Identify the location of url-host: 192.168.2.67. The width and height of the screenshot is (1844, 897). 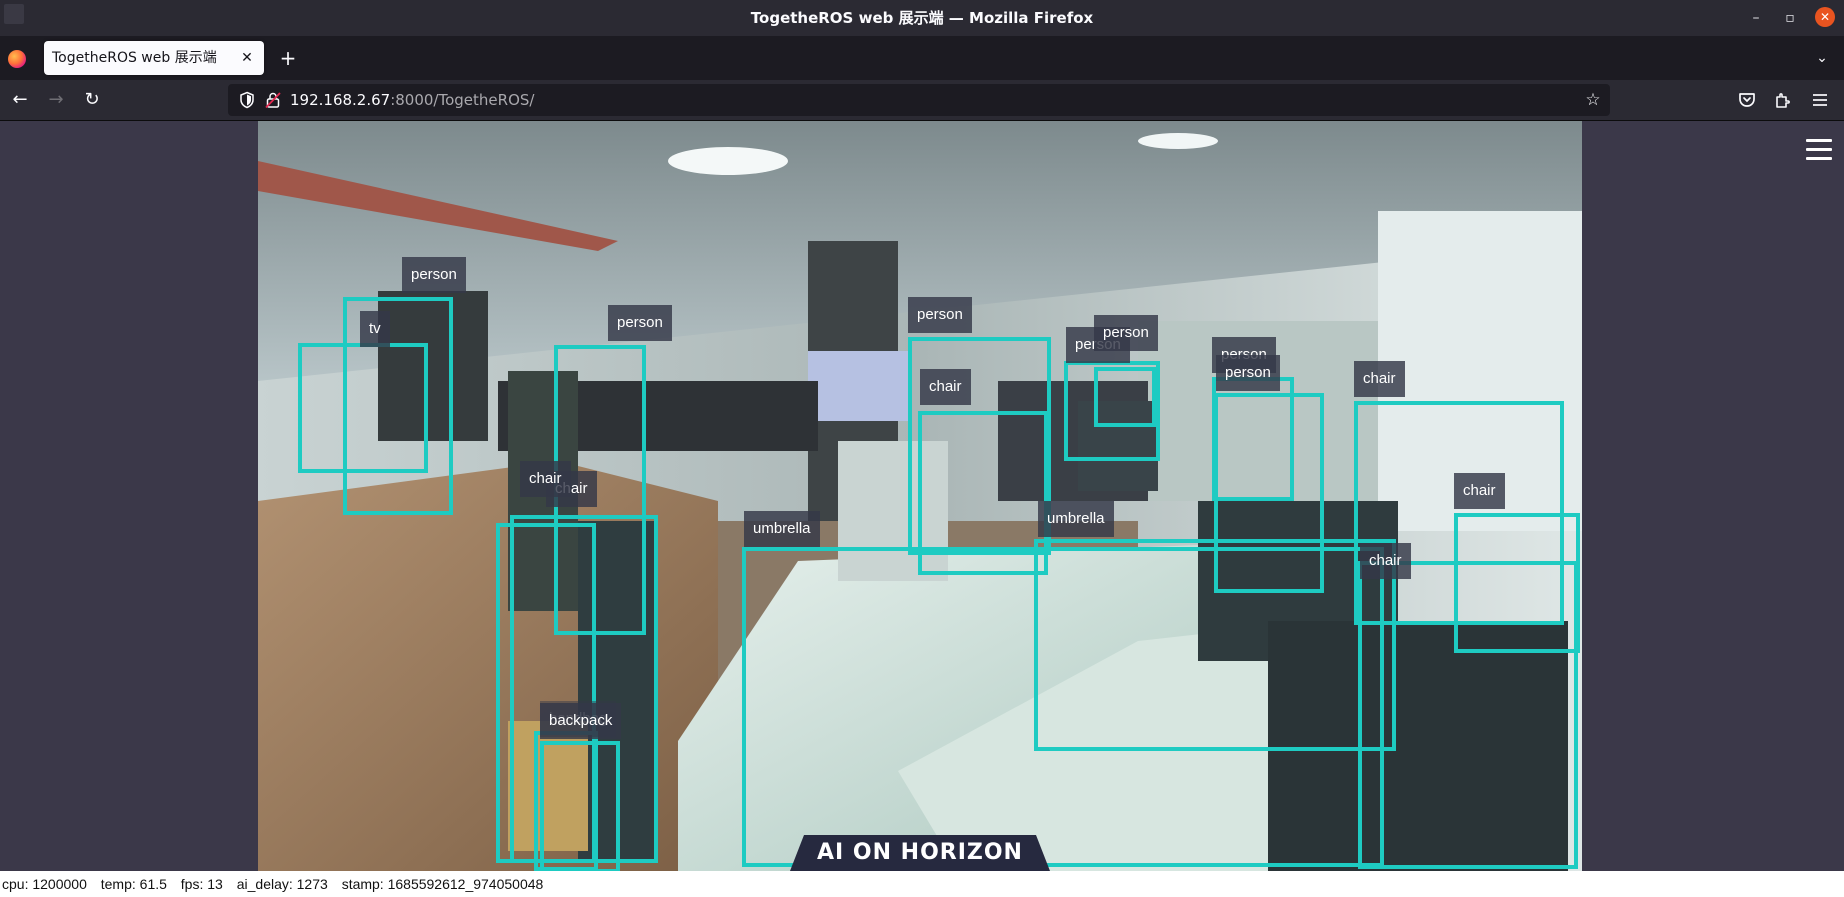
(340, 100).